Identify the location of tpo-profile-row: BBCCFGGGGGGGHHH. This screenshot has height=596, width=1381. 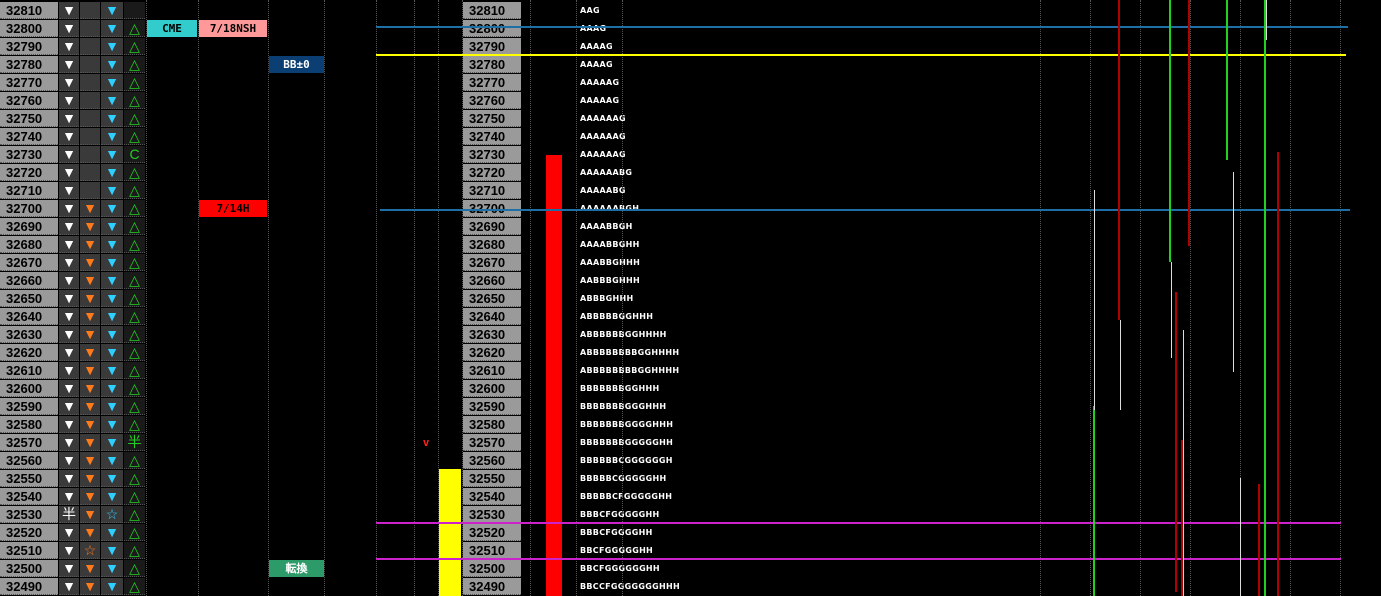
(630, 586).